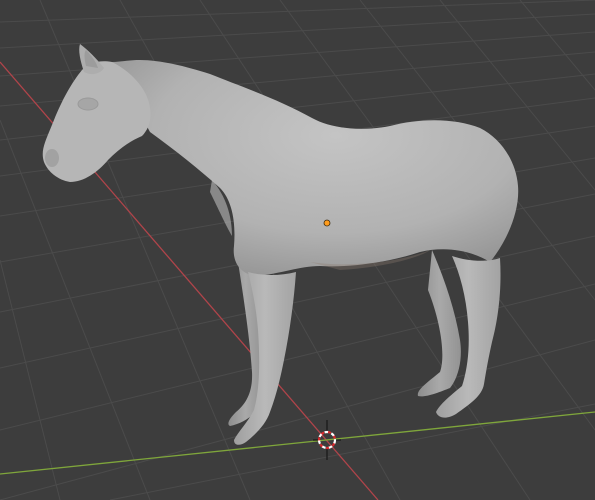  I want to click on horse-nostril, so click(52, 158).